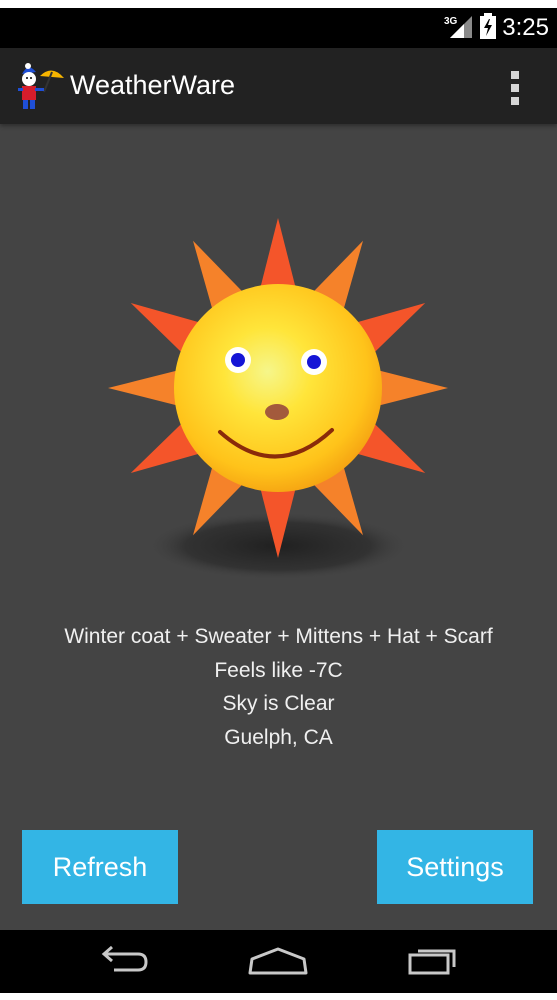  Describe the element at coordinates (488, 28) in the screenshot. I see `battery-icon` at that location.